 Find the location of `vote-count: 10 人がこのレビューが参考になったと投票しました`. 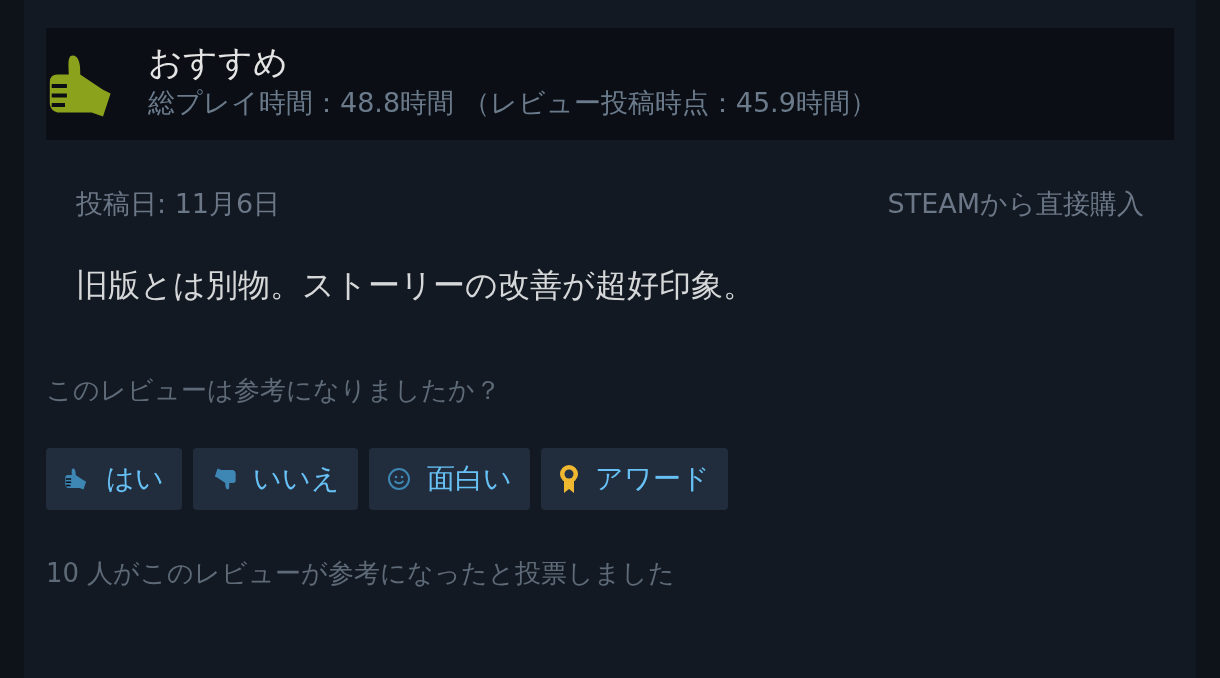

vote-count: 10 人がこのレビューが参考になったと投票しました is located at coordinates (361, 573).